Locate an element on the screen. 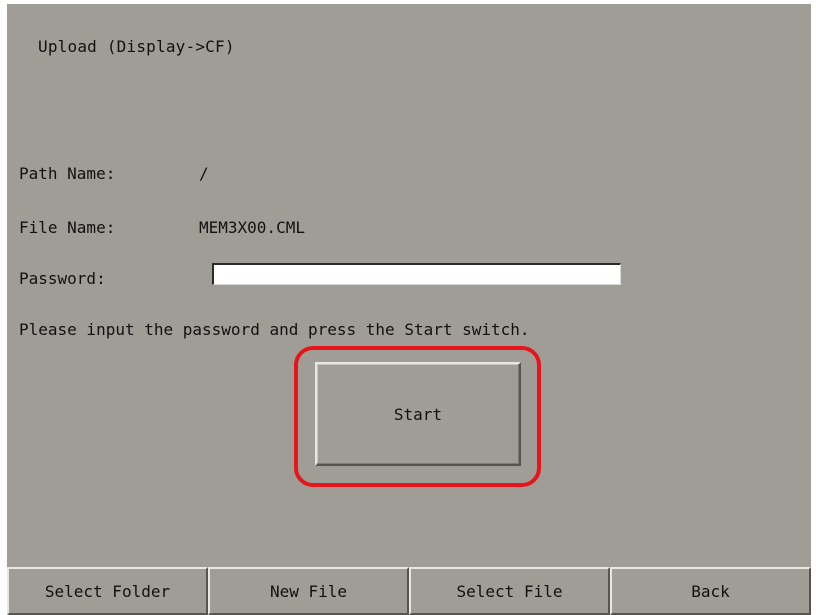 The width and height of the screenshot is (816, 615). path-name-label: Path Name: is located at coordinates (67, 173).